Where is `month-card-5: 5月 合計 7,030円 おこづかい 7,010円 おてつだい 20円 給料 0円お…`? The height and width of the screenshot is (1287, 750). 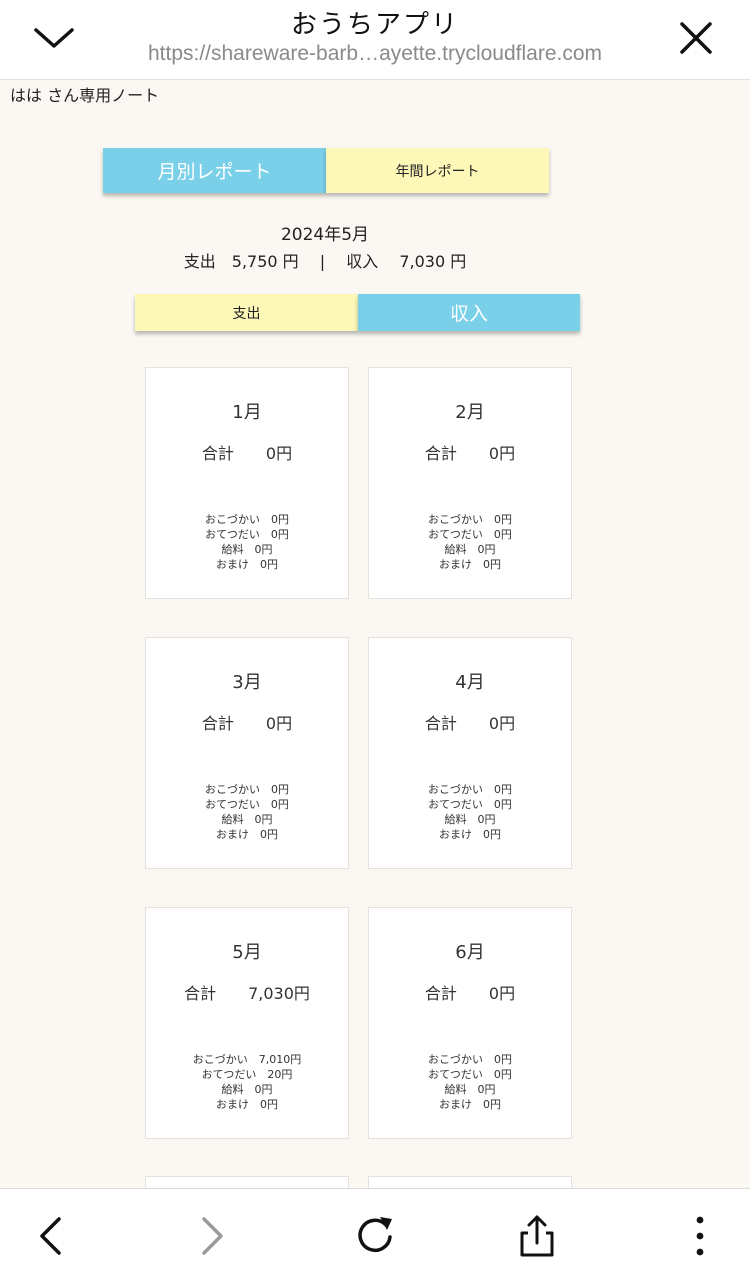 month-card-5: 5月 合計 7,030円 おこづかい 7,010円 おてつだい 20円 給料 0円お… is located at coordinates (247, 1023).